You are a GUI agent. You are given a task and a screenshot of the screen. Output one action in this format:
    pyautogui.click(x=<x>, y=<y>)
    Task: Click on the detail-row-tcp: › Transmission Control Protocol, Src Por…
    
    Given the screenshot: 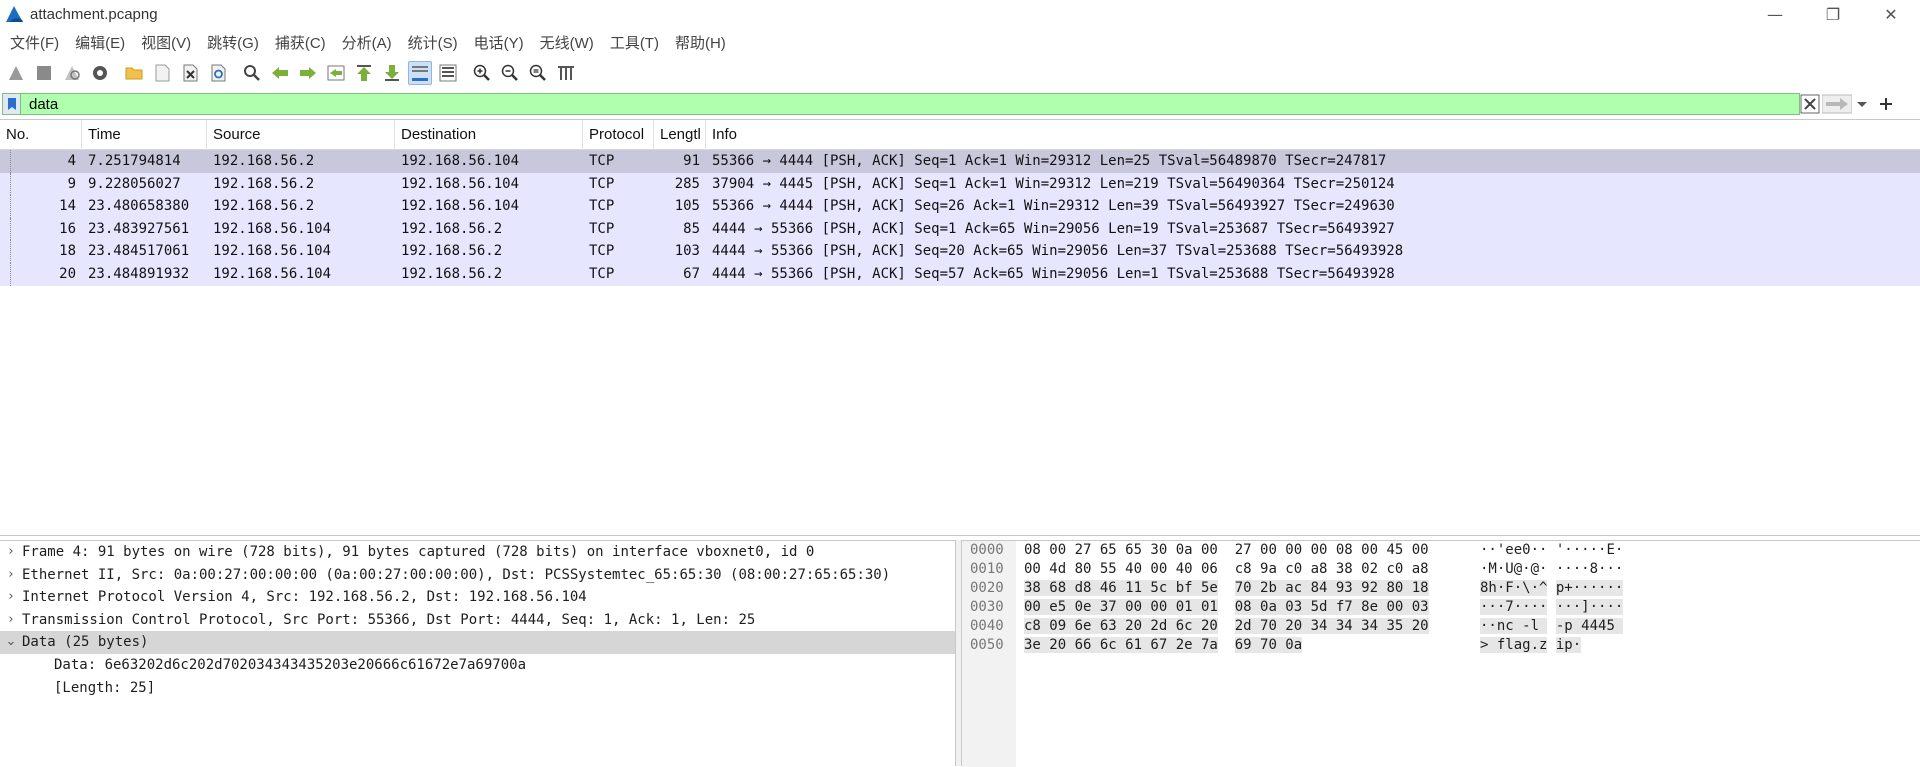 What is the action you would take?
    pyautogui.click(x=477, y=620)
    